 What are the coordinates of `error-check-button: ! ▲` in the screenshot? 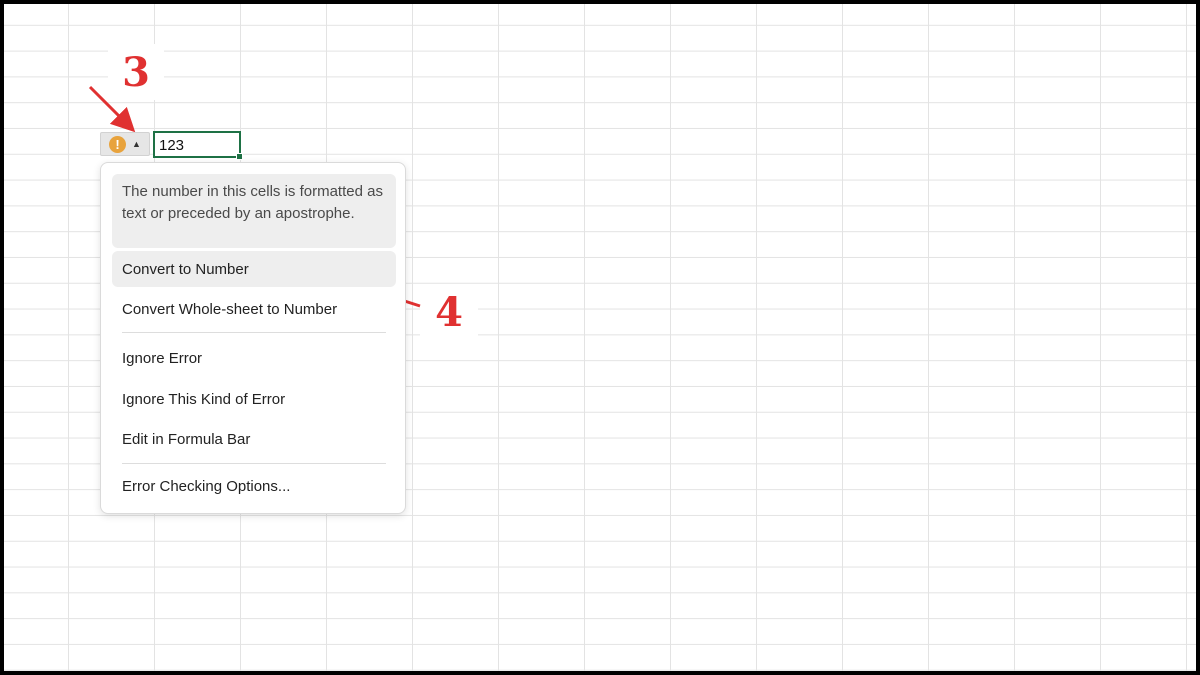 It's located at (125, 144).